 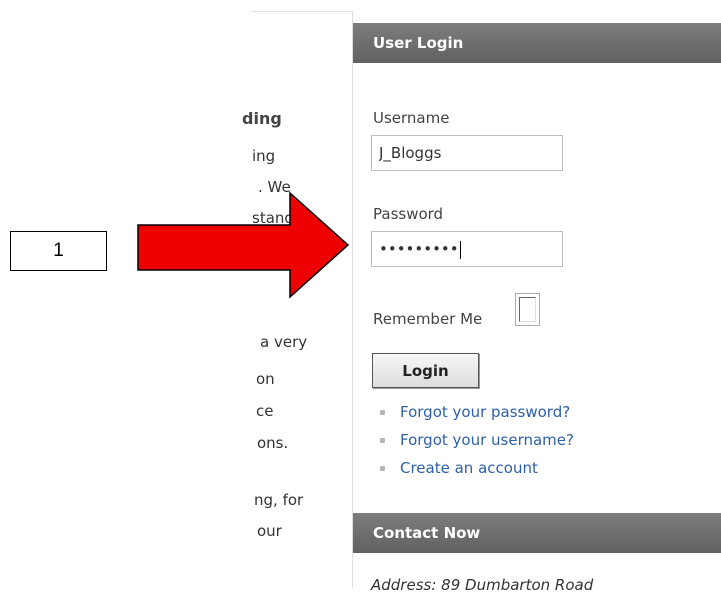 What do you see at coordinates (469, 468) in the screenshot?
I see `create-account-link: Create an account` at bounding box center [469, 468].